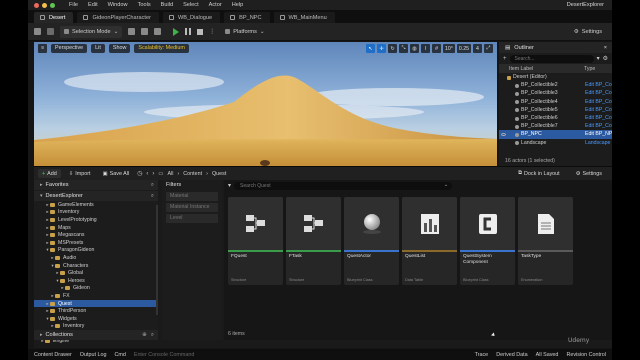 This screenshot has width=640, height=360. What do you see at coordinates (547, 355) in the screenshot?
I see `all-saved-button: All Saved` at bounding box center [547, 355].